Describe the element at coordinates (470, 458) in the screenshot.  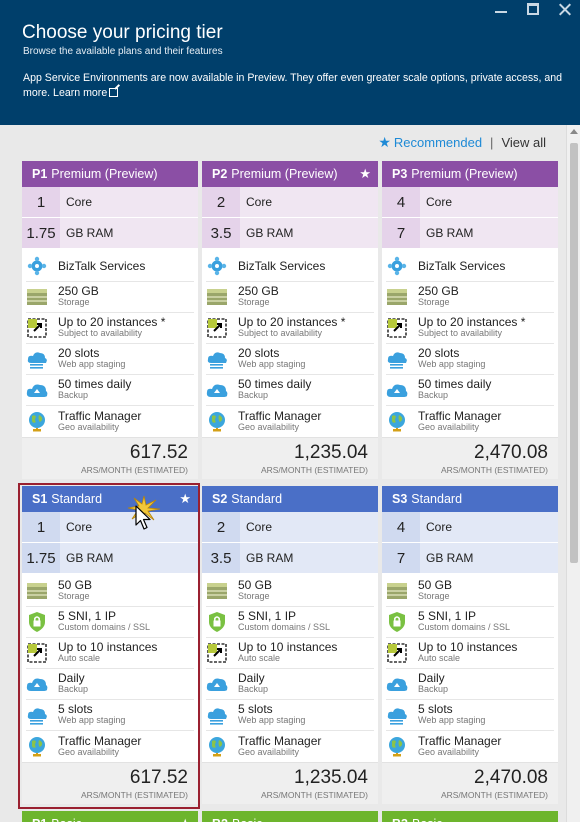
I see `price-box: 2,470.08 ARS/MONTH (ESTIMATED)` at that location.